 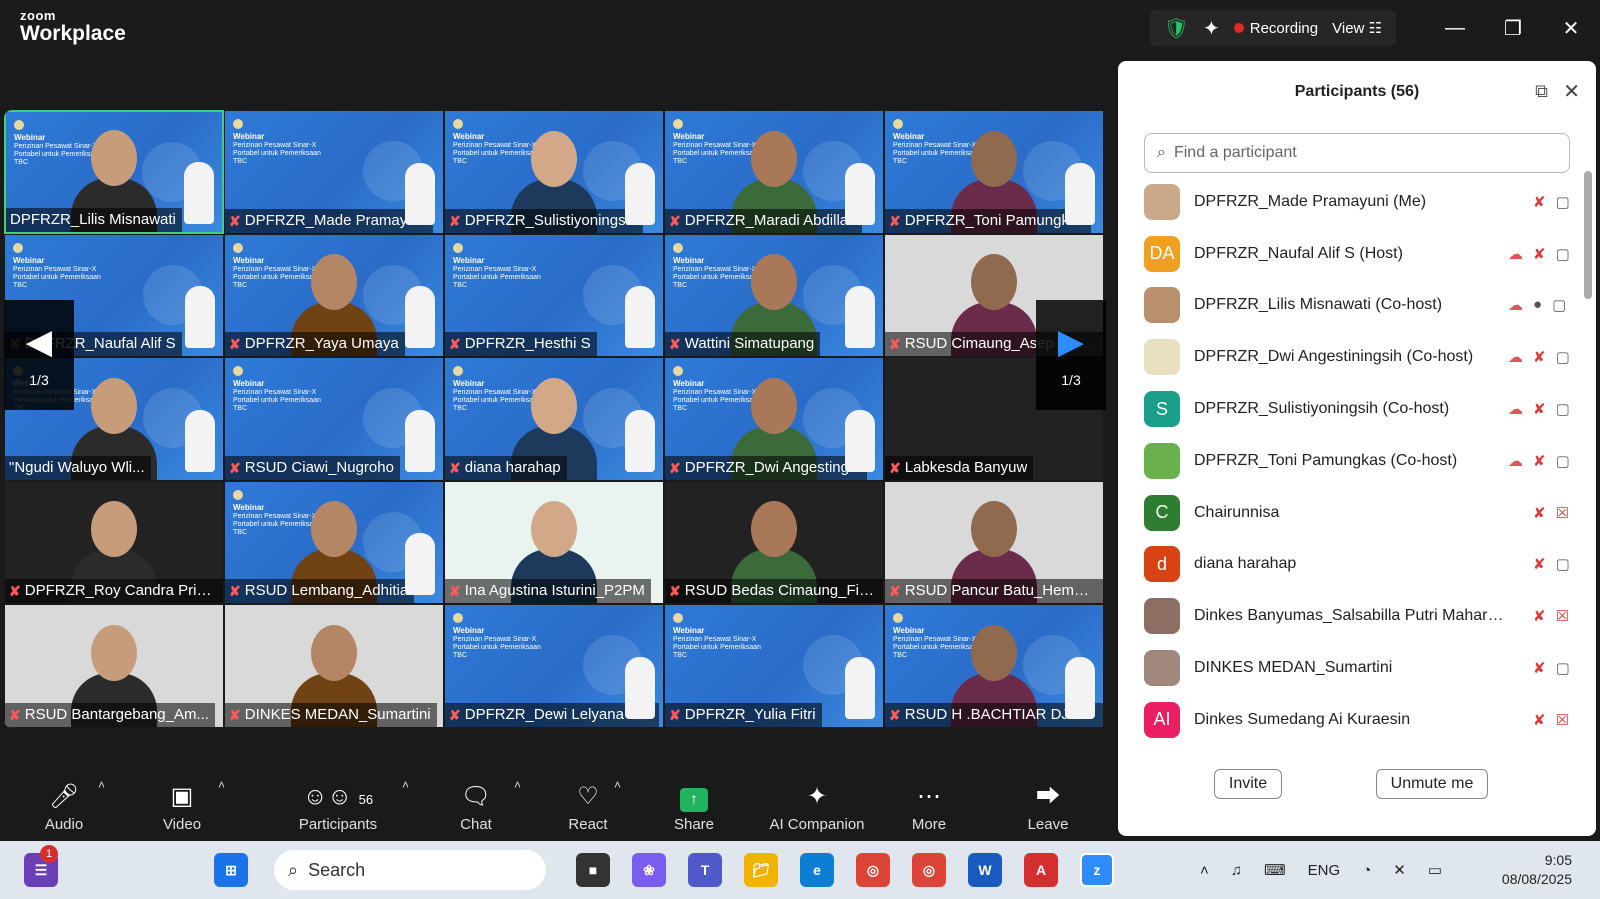 What do you see at coordinates (1071, 355) in the screenshot?
I see `next-page-button: ▶ 1/3` at bounding box center [1071, 355].